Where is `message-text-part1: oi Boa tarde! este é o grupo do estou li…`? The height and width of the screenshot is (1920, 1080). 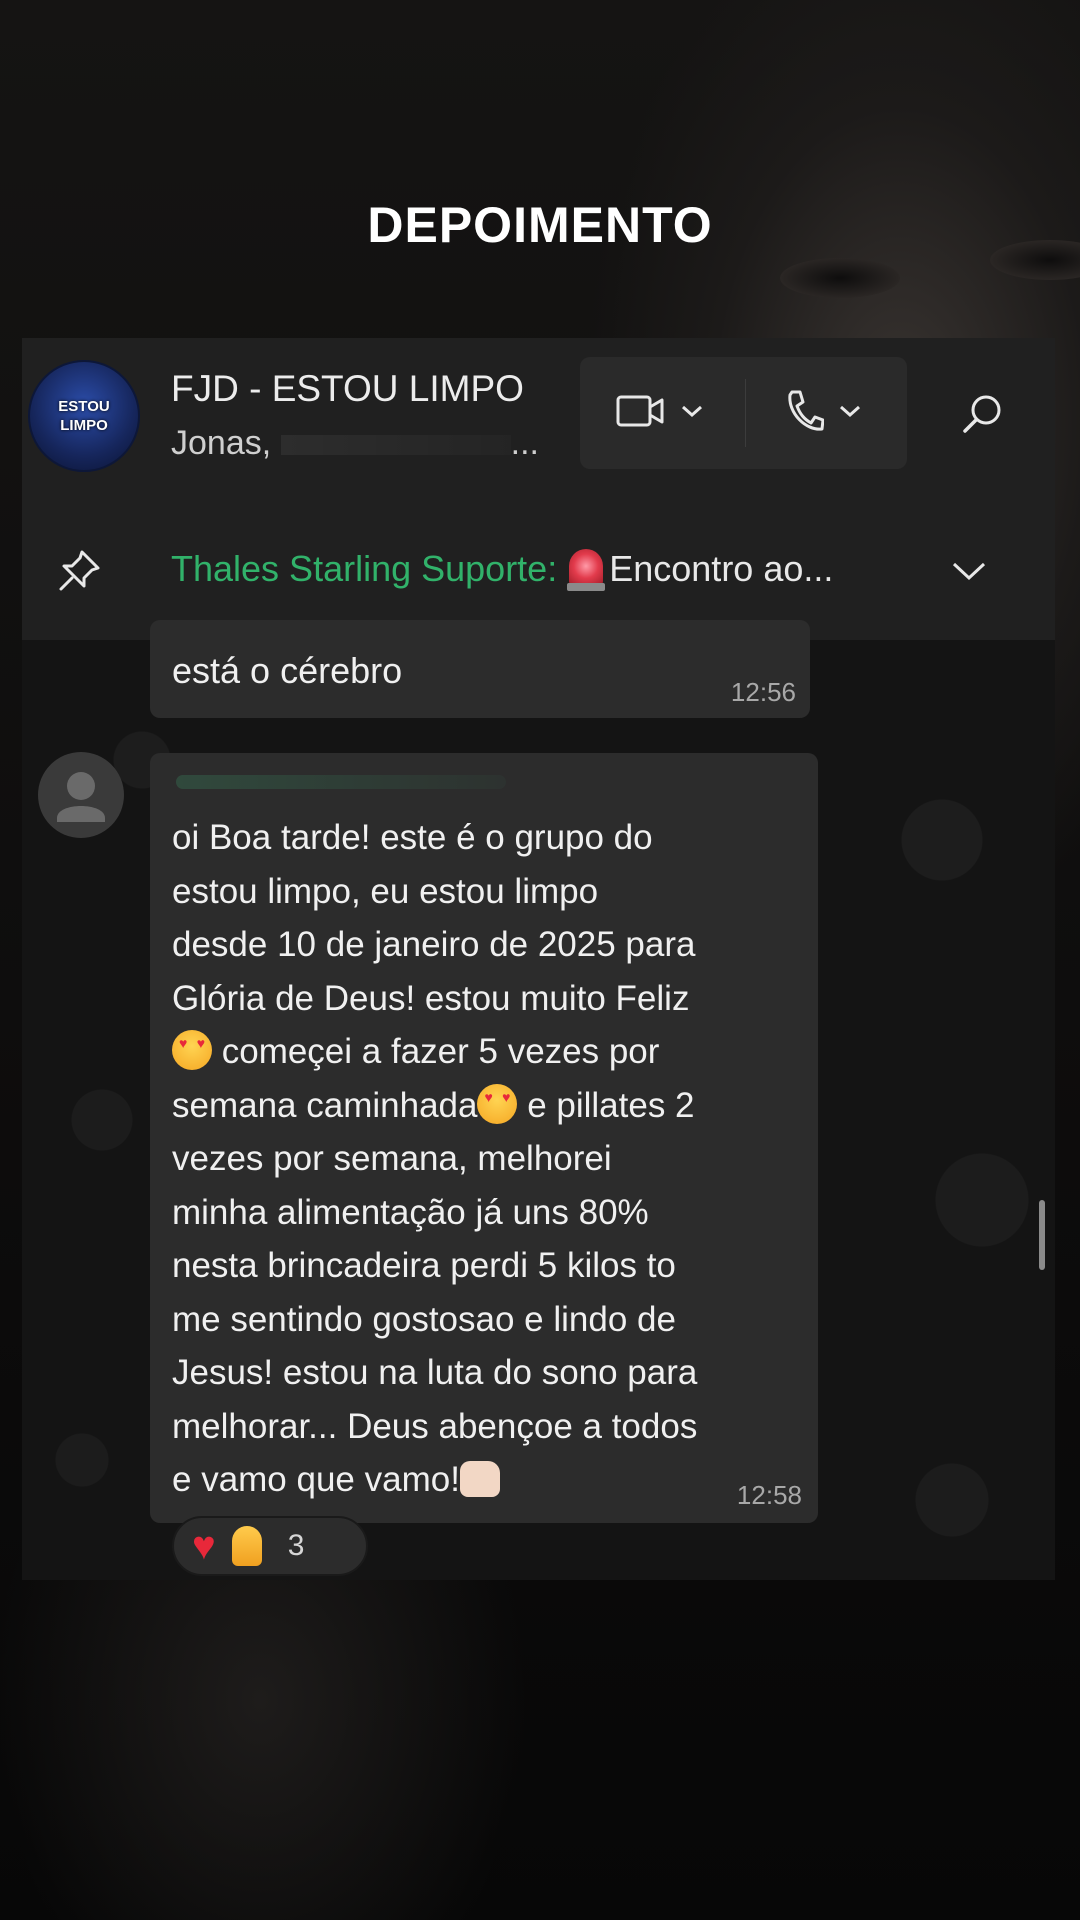
message-text-part1: oi Boa tarde! este é o grupo do estou li… is located at coordinates (434, 918).